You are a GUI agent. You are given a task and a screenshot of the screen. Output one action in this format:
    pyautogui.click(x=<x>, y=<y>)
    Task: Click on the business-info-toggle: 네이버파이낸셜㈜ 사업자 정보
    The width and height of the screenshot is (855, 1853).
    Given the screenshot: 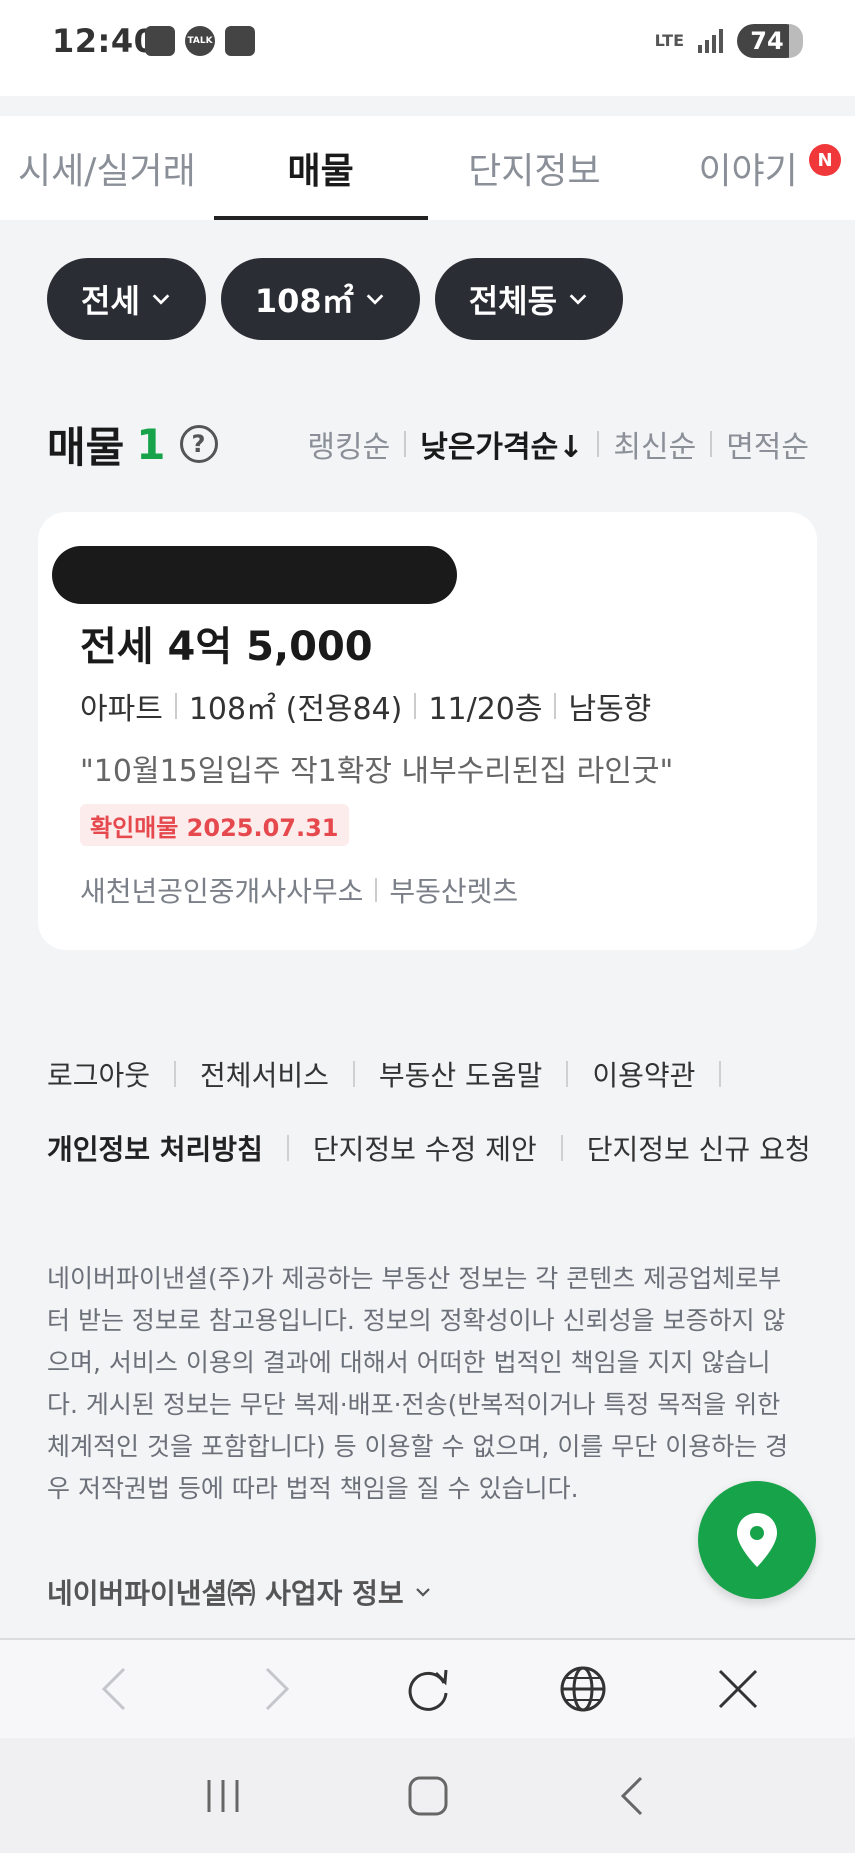 What is the action you would take?
    pyautogui.click(x=239, y=1592)
    